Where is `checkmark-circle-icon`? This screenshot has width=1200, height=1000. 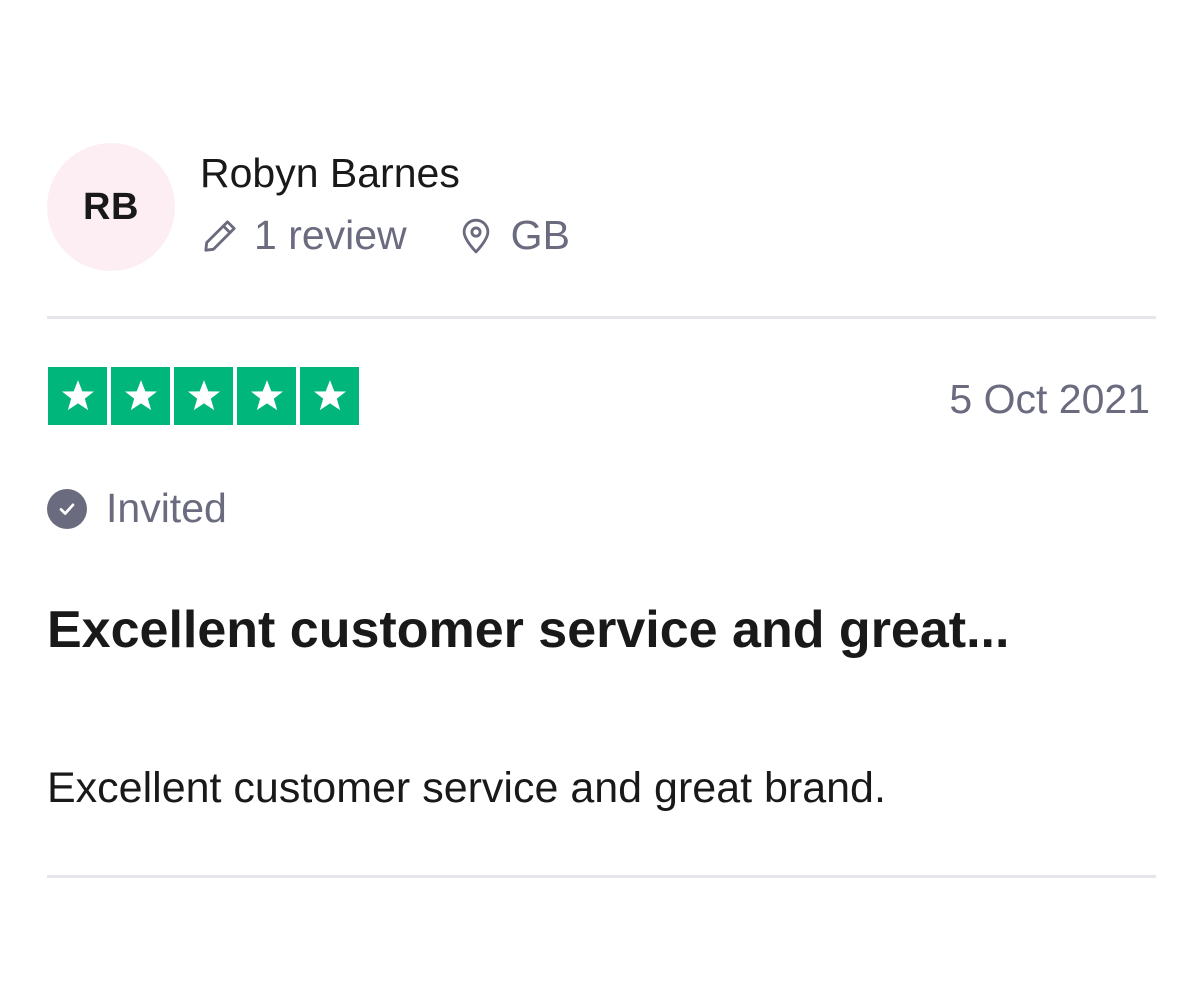
checkmark-circle-icon is located at coordinates (67, 508).